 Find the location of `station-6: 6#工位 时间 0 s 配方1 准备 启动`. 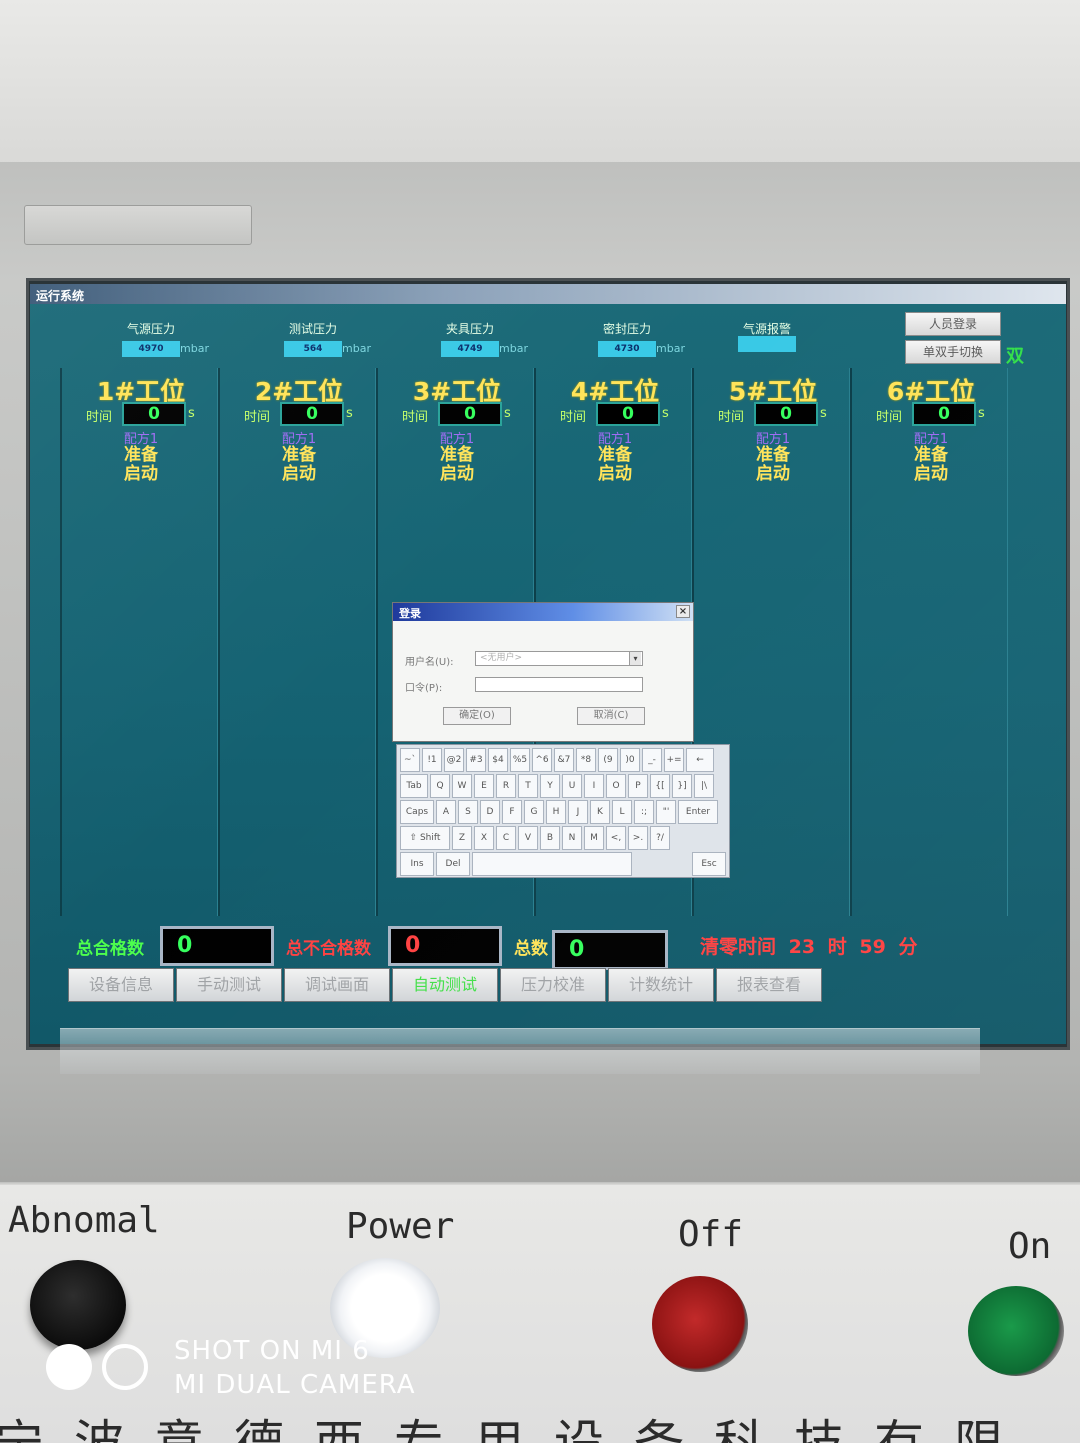

station-6: 6#工位 时间 0 s 配方1 准备 启动 is located at coordinates (929, 642).